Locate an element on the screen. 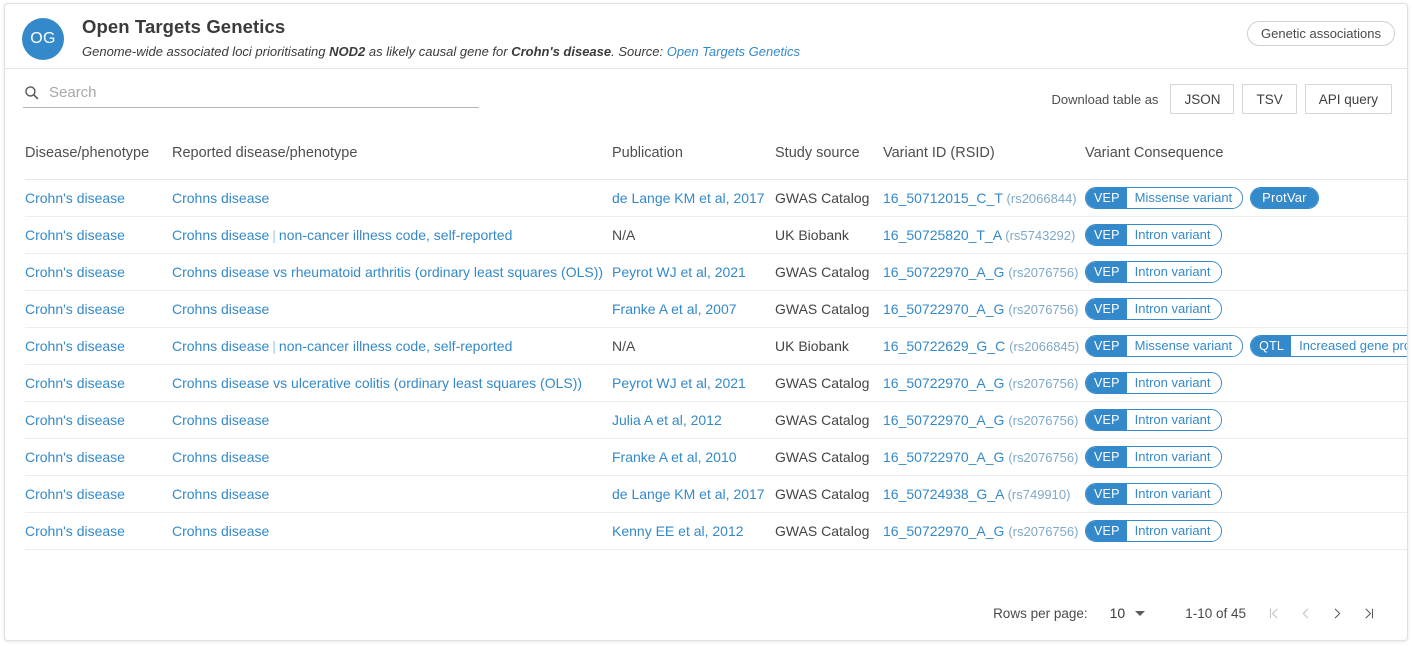 The image size is (1412, 646). consequence-chip-key: QTL is located at coordinates (1271, 345).